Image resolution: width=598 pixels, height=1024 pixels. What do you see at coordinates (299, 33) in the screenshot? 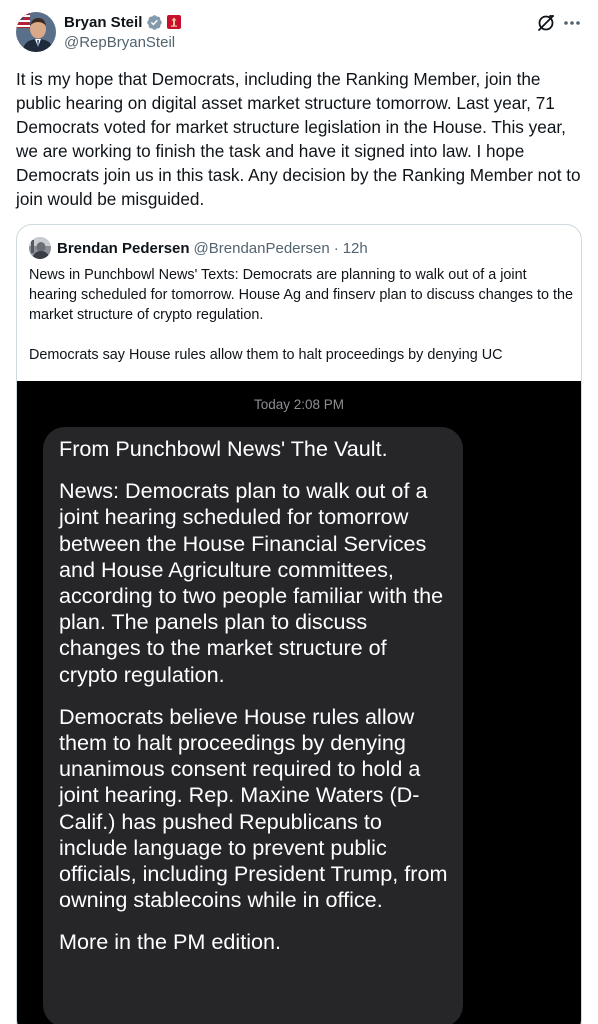
I see `tweet-header: Bryan Steil @RepBryanSteil` at bounding box center [299, 33].